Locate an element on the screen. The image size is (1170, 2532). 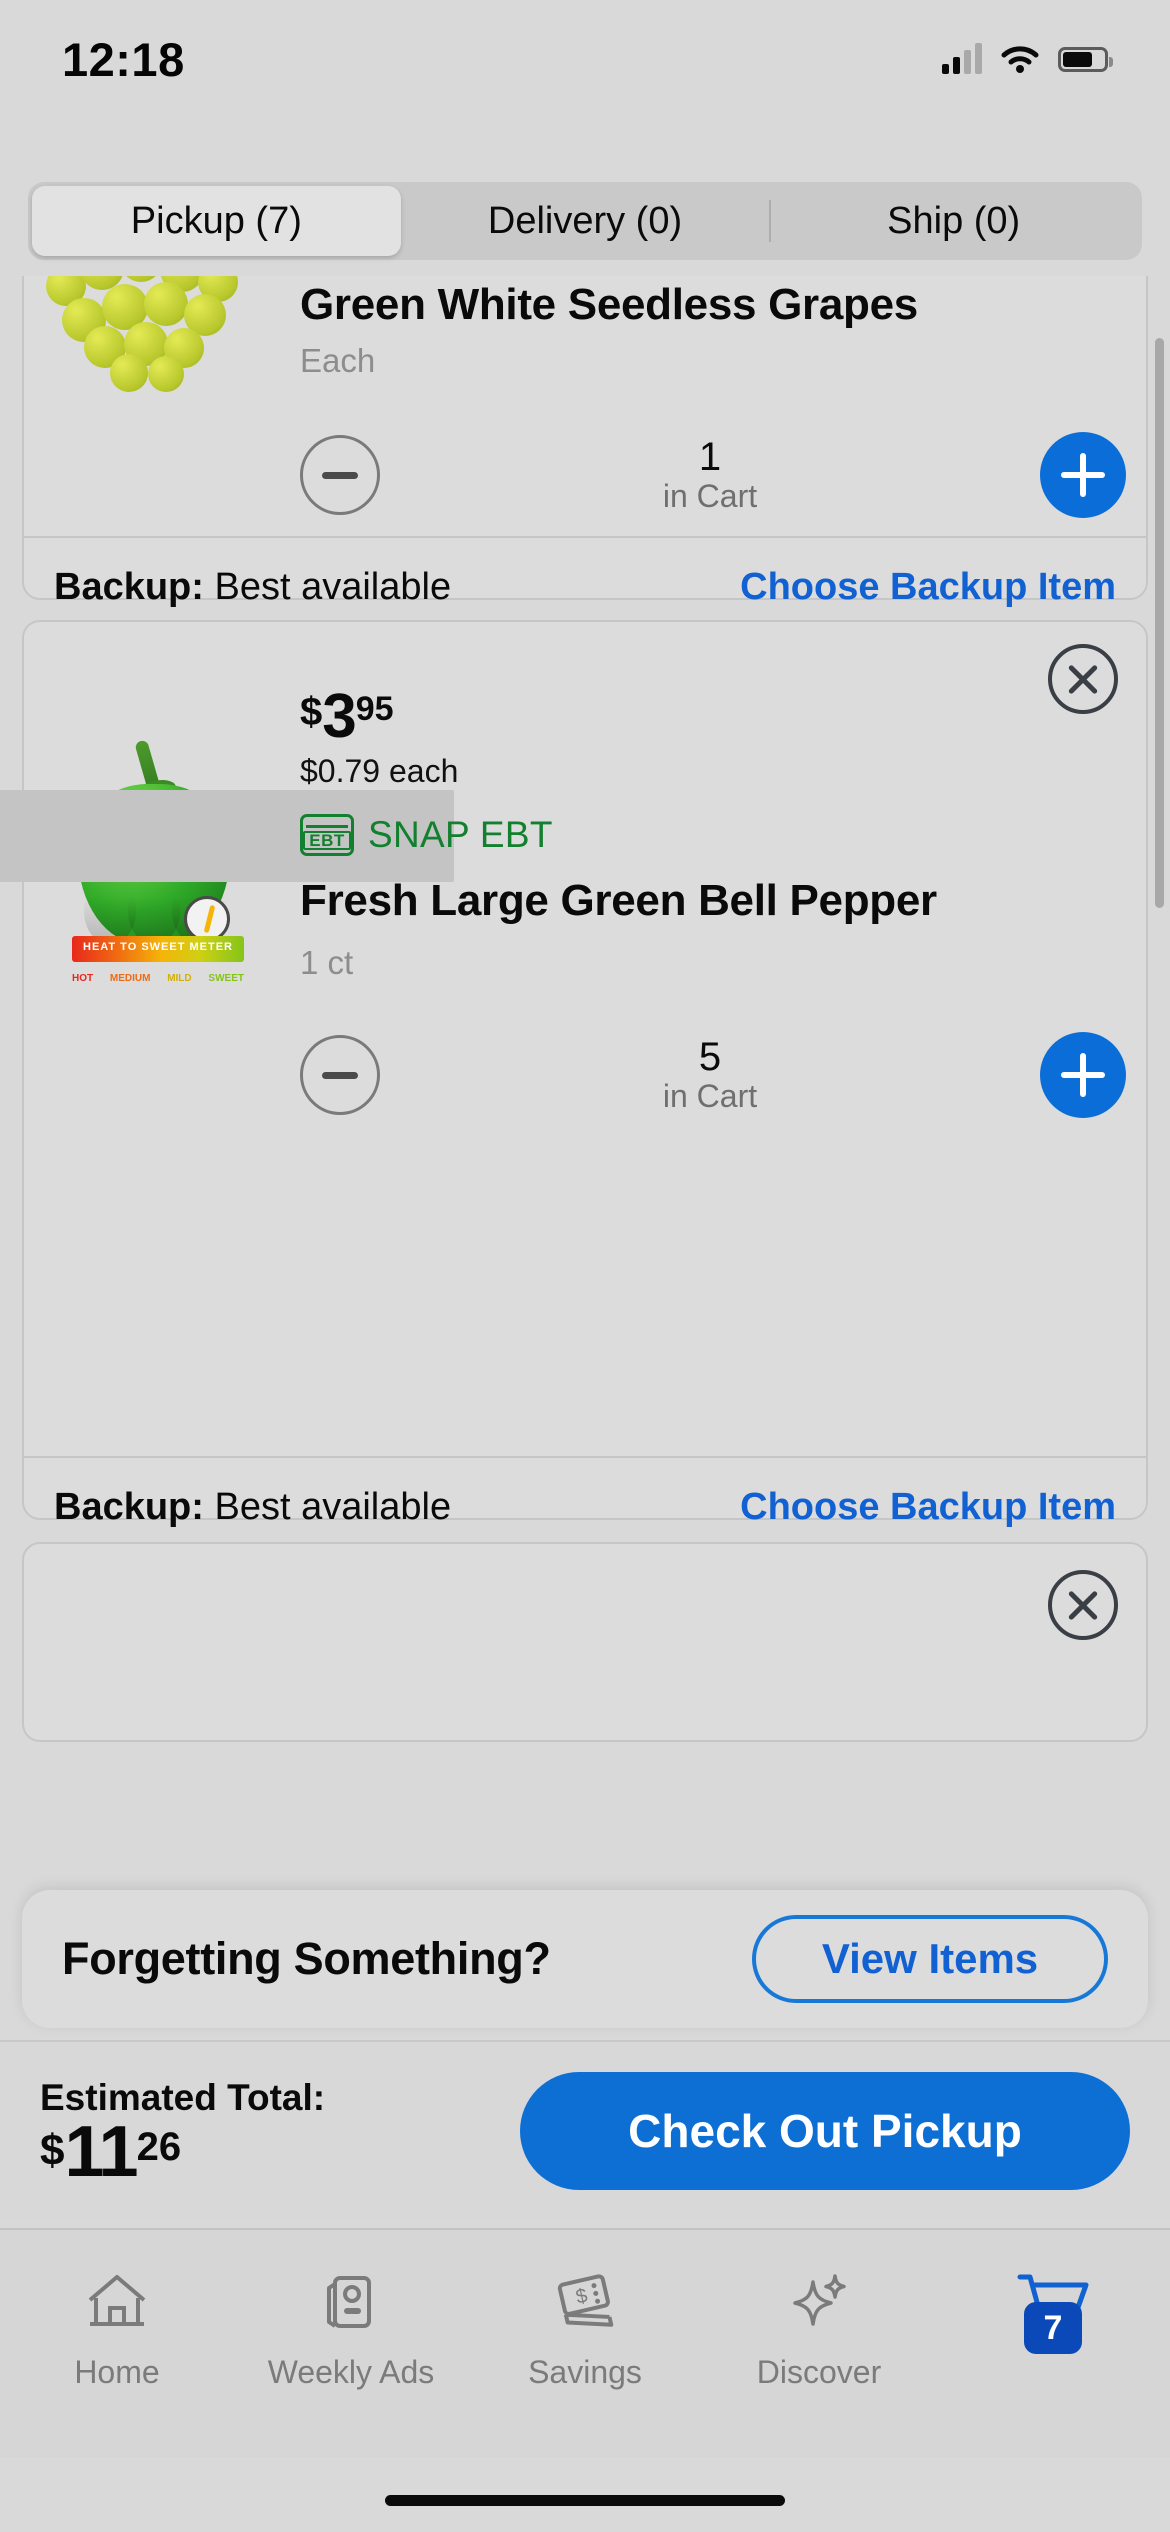
remove-item-button is located at coordinates (1083, 1605).